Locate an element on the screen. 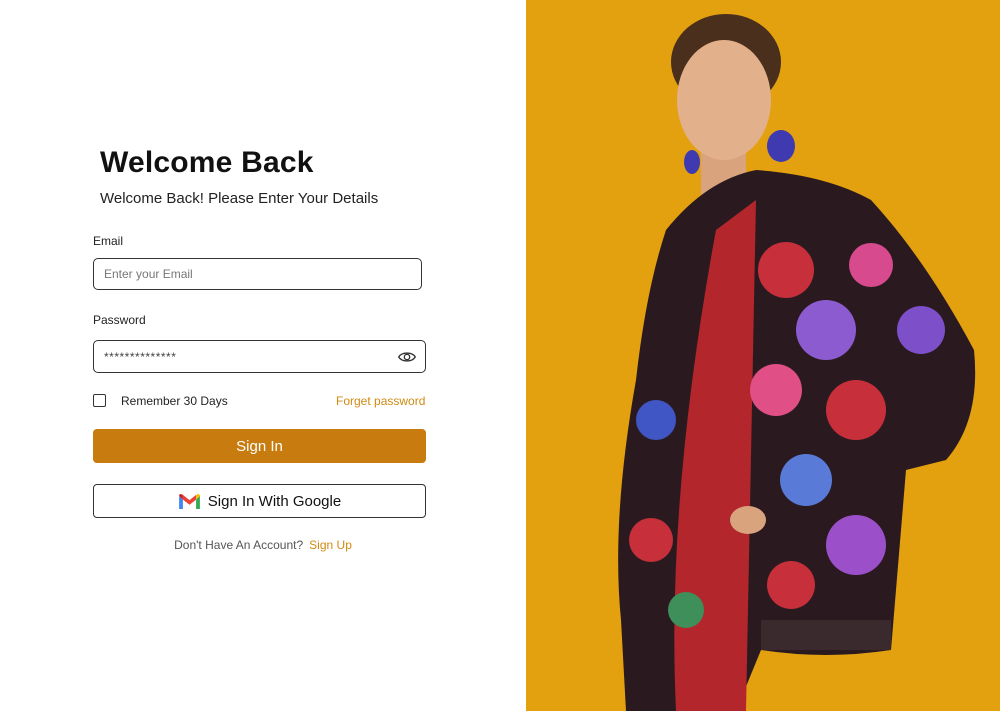  sign-up-link: Sign Up is located at coordinates (330, 545).